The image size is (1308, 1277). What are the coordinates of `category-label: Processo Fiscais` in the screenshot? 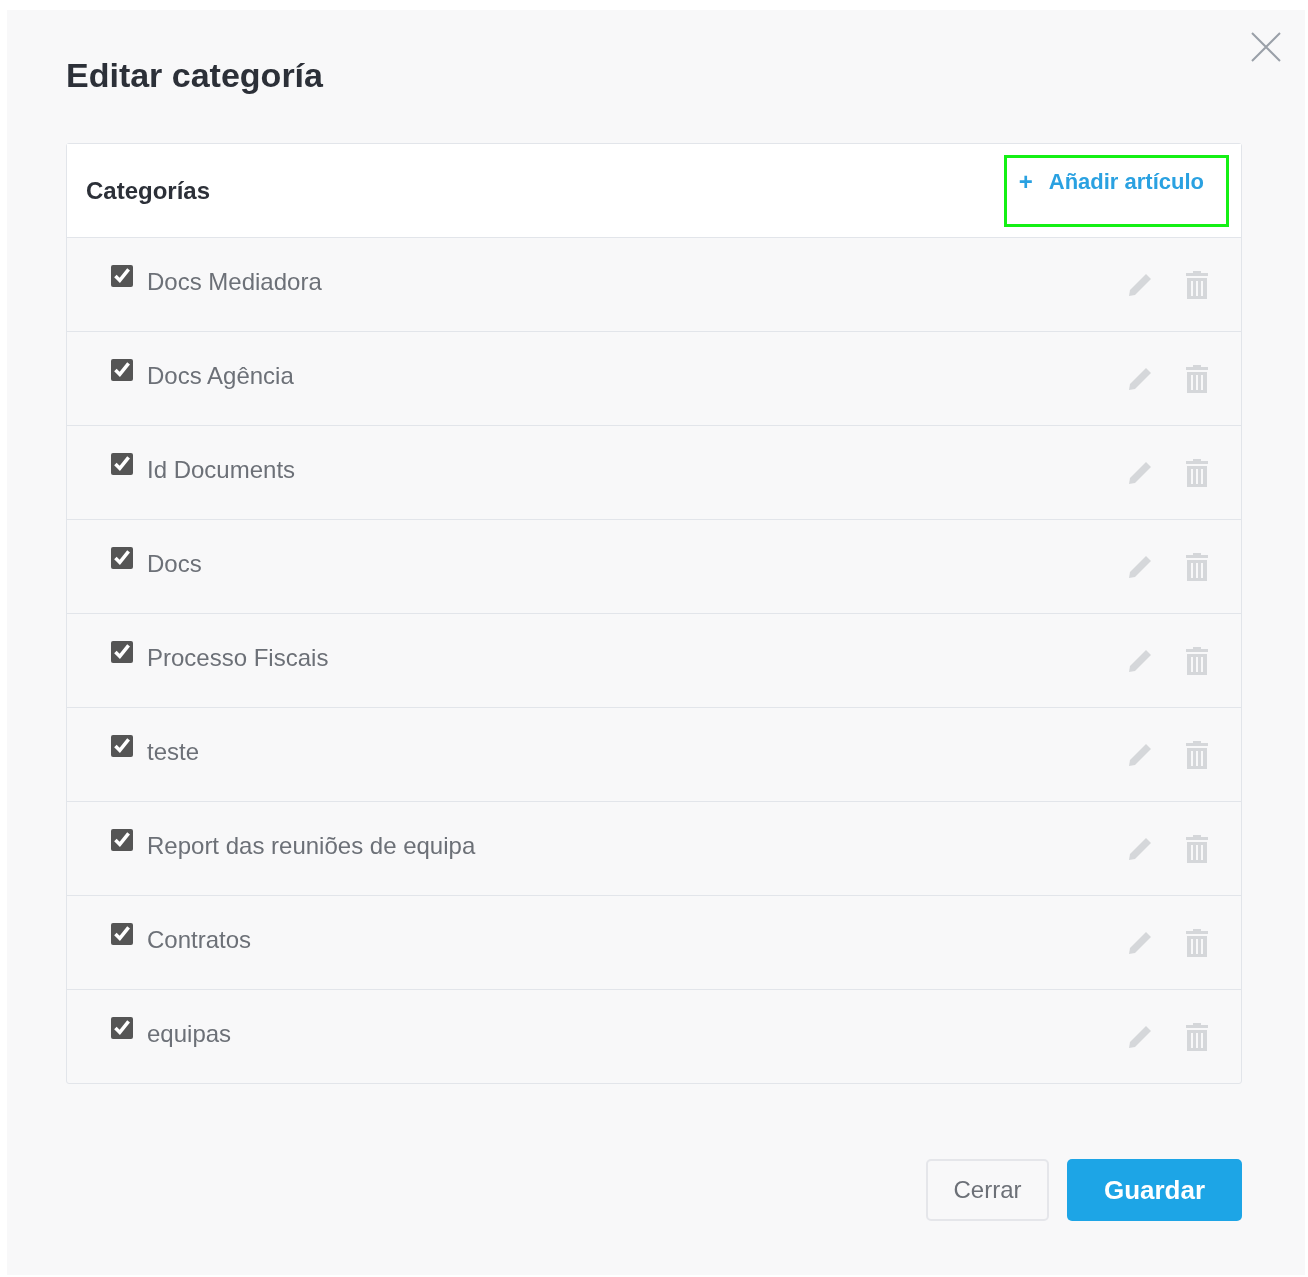 It's located at (238, 657).